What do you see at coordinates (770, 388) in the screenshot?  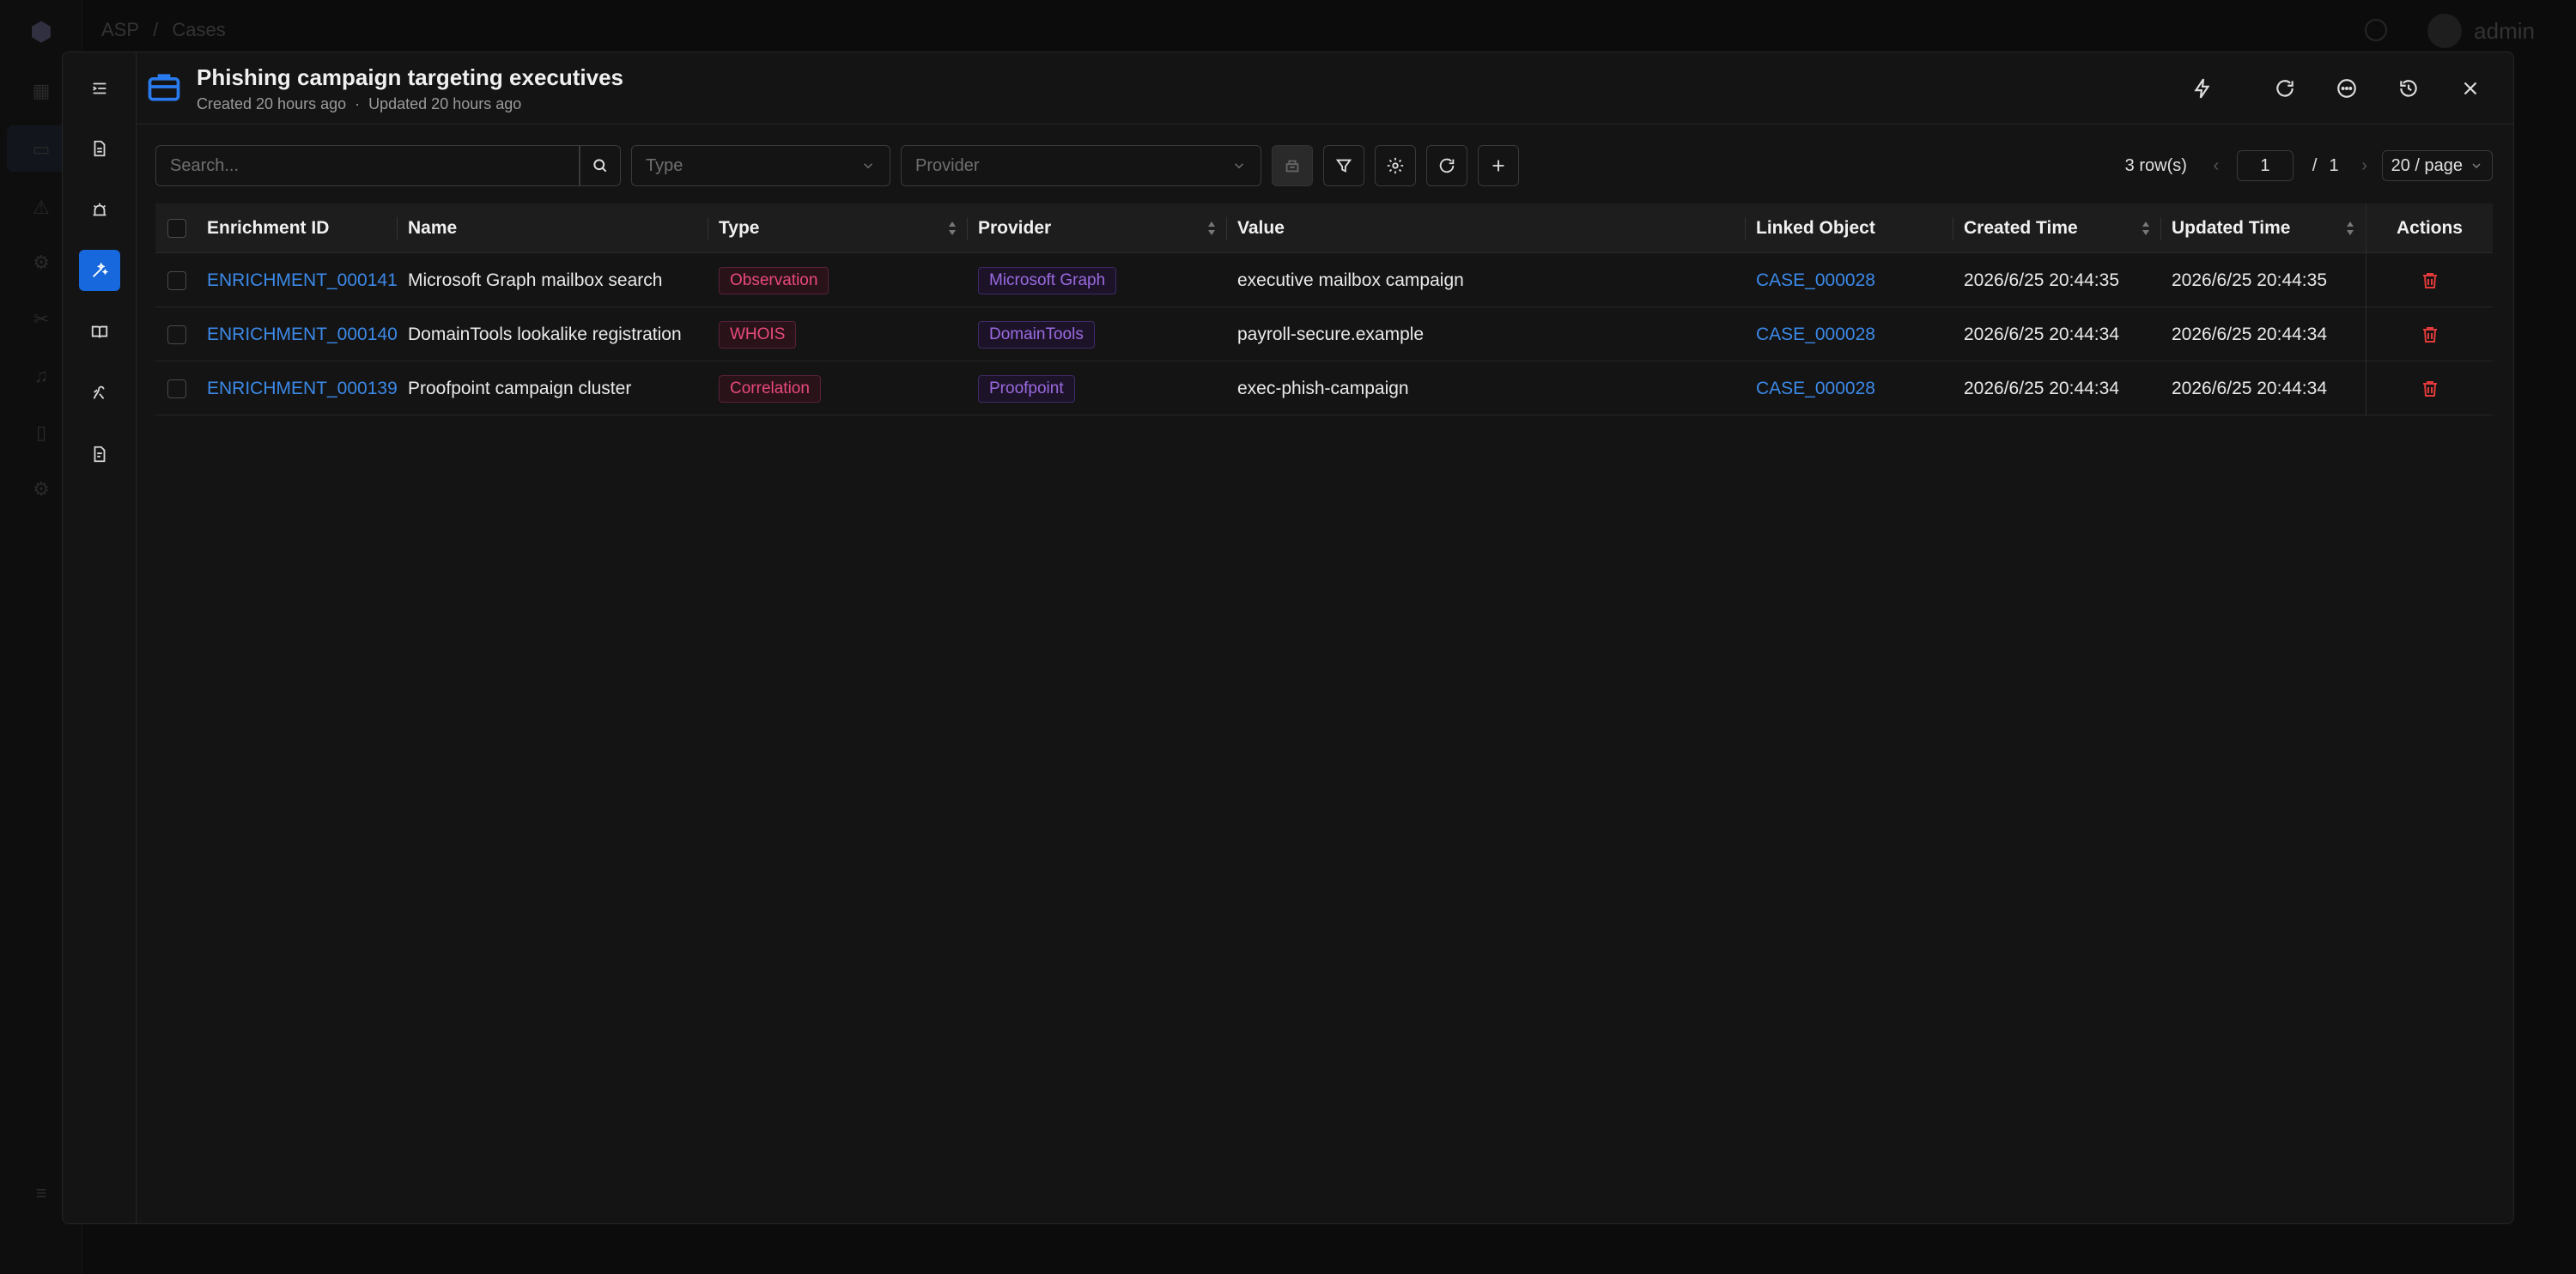 I see `type-tag: Correlation` at bounding box center [770, 388].